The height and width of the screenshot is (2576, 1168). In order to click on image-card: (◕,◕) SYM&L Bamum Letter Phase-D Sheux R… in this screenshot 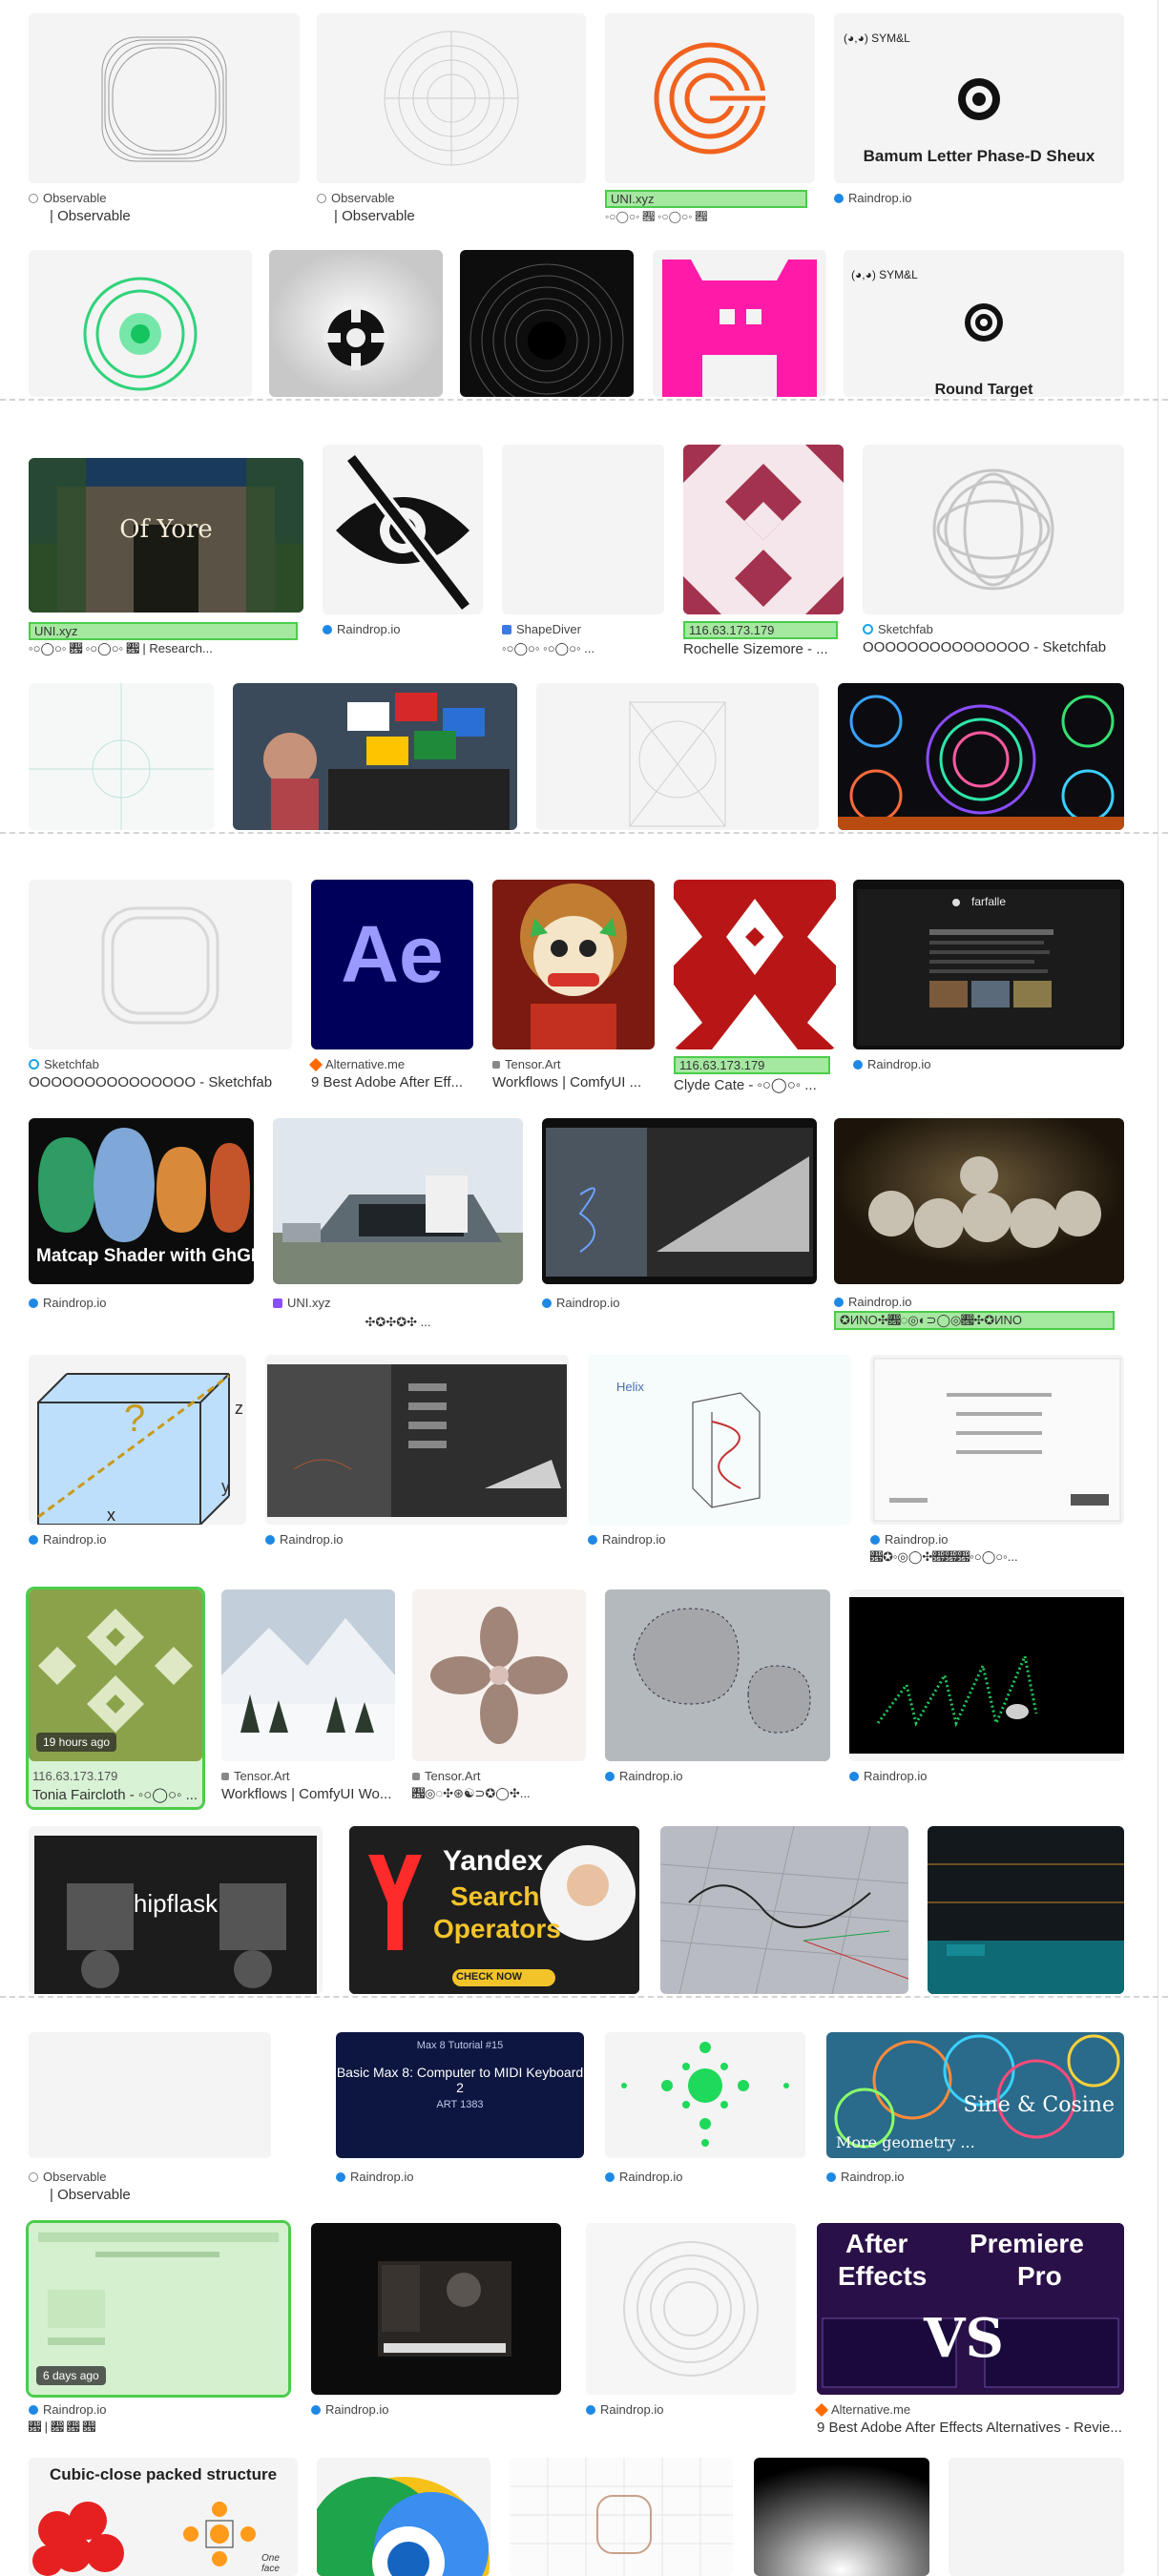, I will do `click(979, 118)`.